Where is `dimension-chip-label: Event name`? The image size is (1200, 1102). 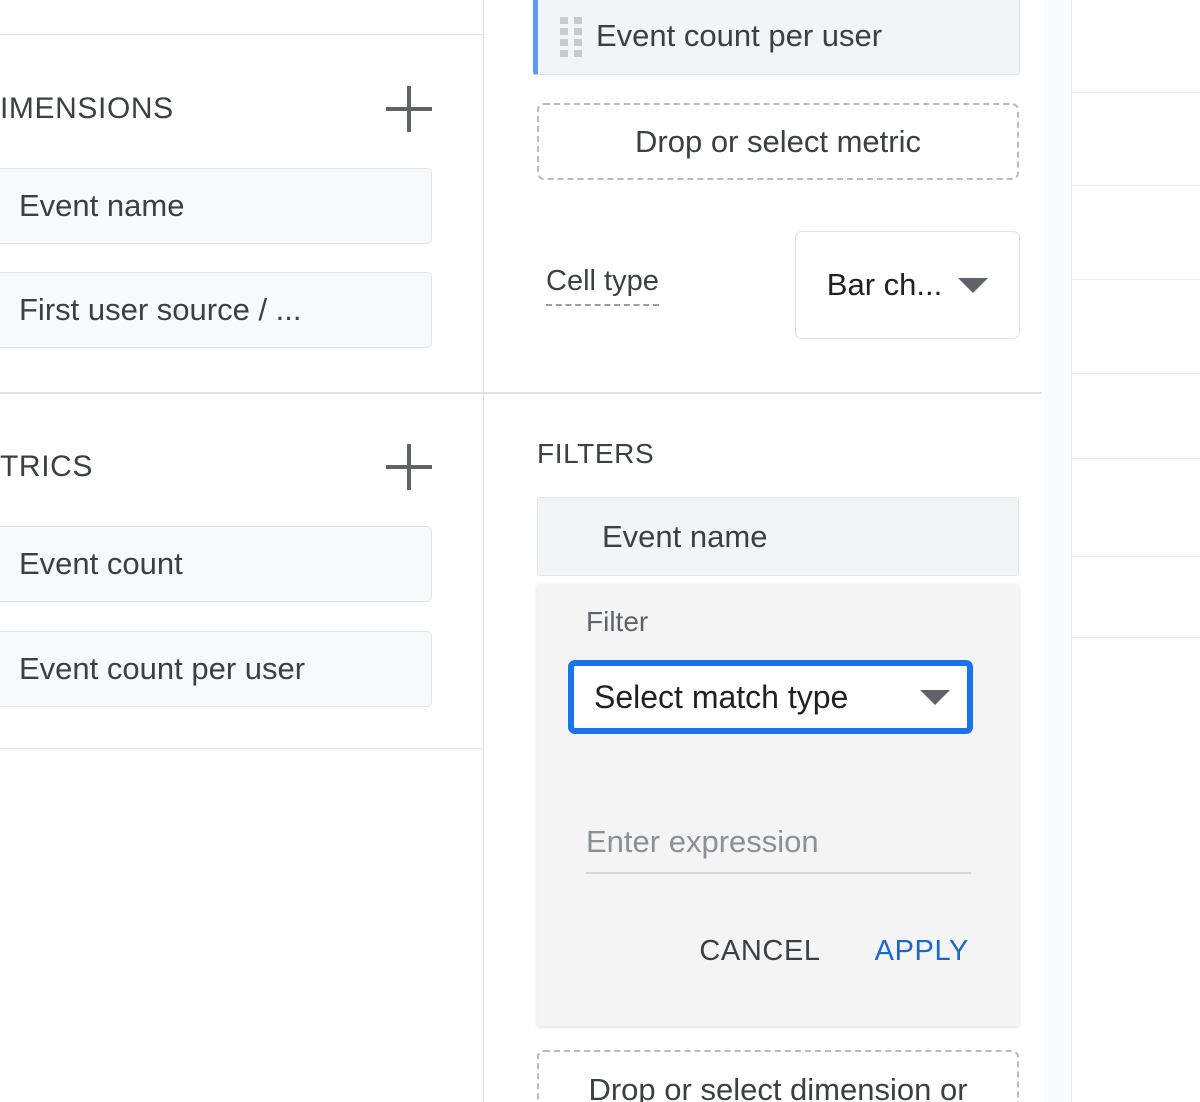
dimension-chip-label: Event name is located at coordinates (102, 205).